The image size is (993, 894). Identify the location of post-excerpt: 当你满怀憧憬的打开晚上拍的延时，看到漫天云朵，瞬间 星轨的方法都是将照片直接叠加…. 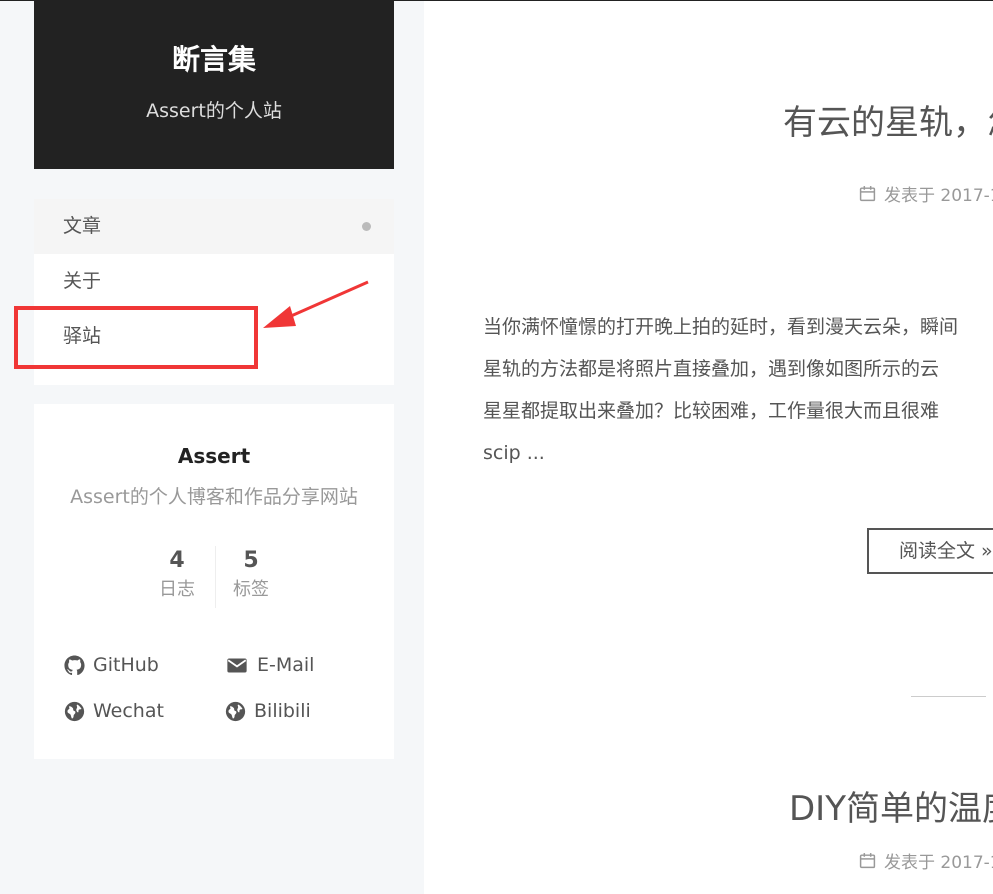
(738, 390).